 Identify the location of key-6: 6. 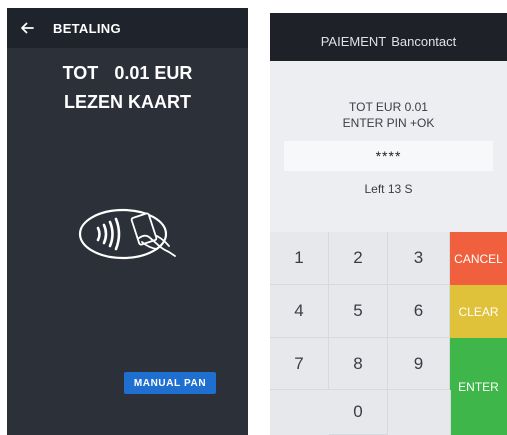
(419, 311).